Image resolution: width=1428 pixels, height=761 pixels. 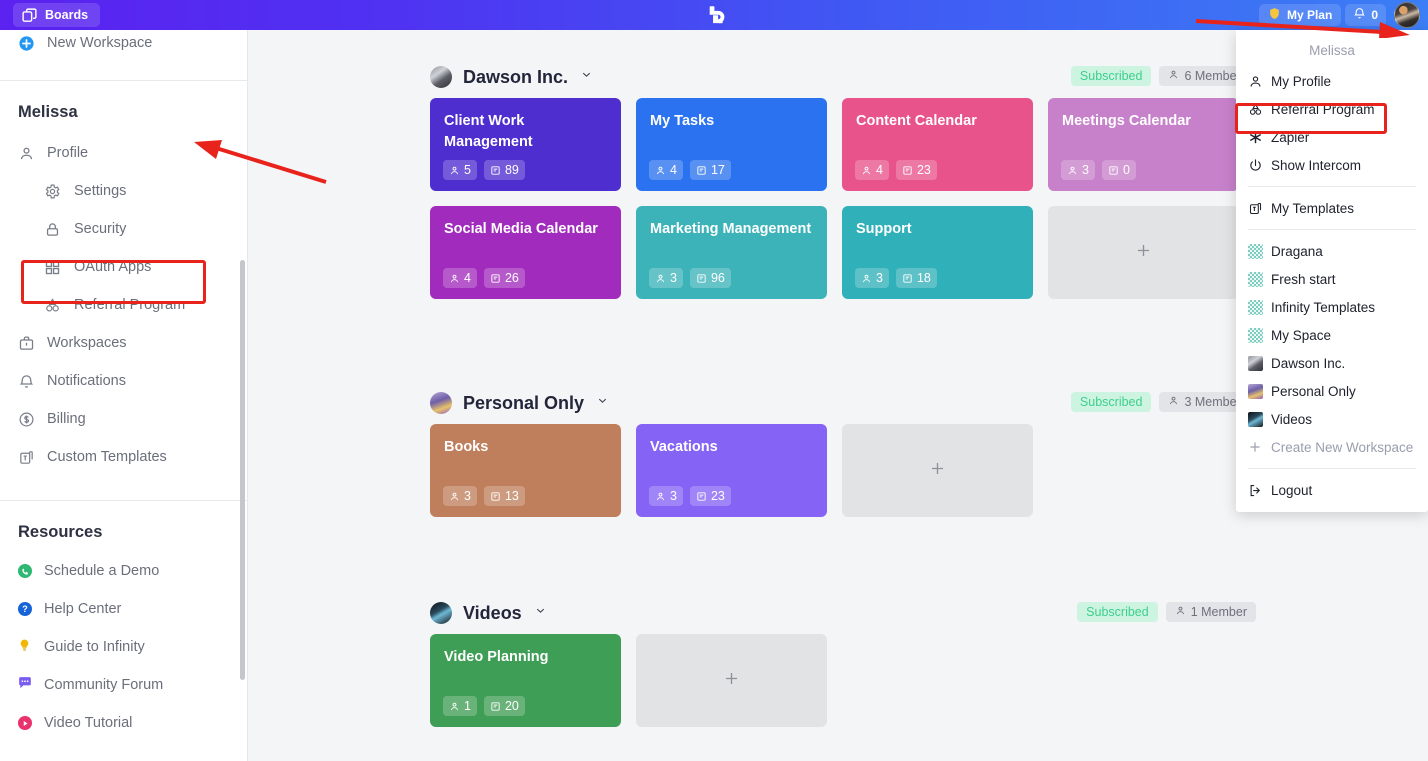 I want to click on my-plan-button: My Plan, so click(x=1300, y=15).